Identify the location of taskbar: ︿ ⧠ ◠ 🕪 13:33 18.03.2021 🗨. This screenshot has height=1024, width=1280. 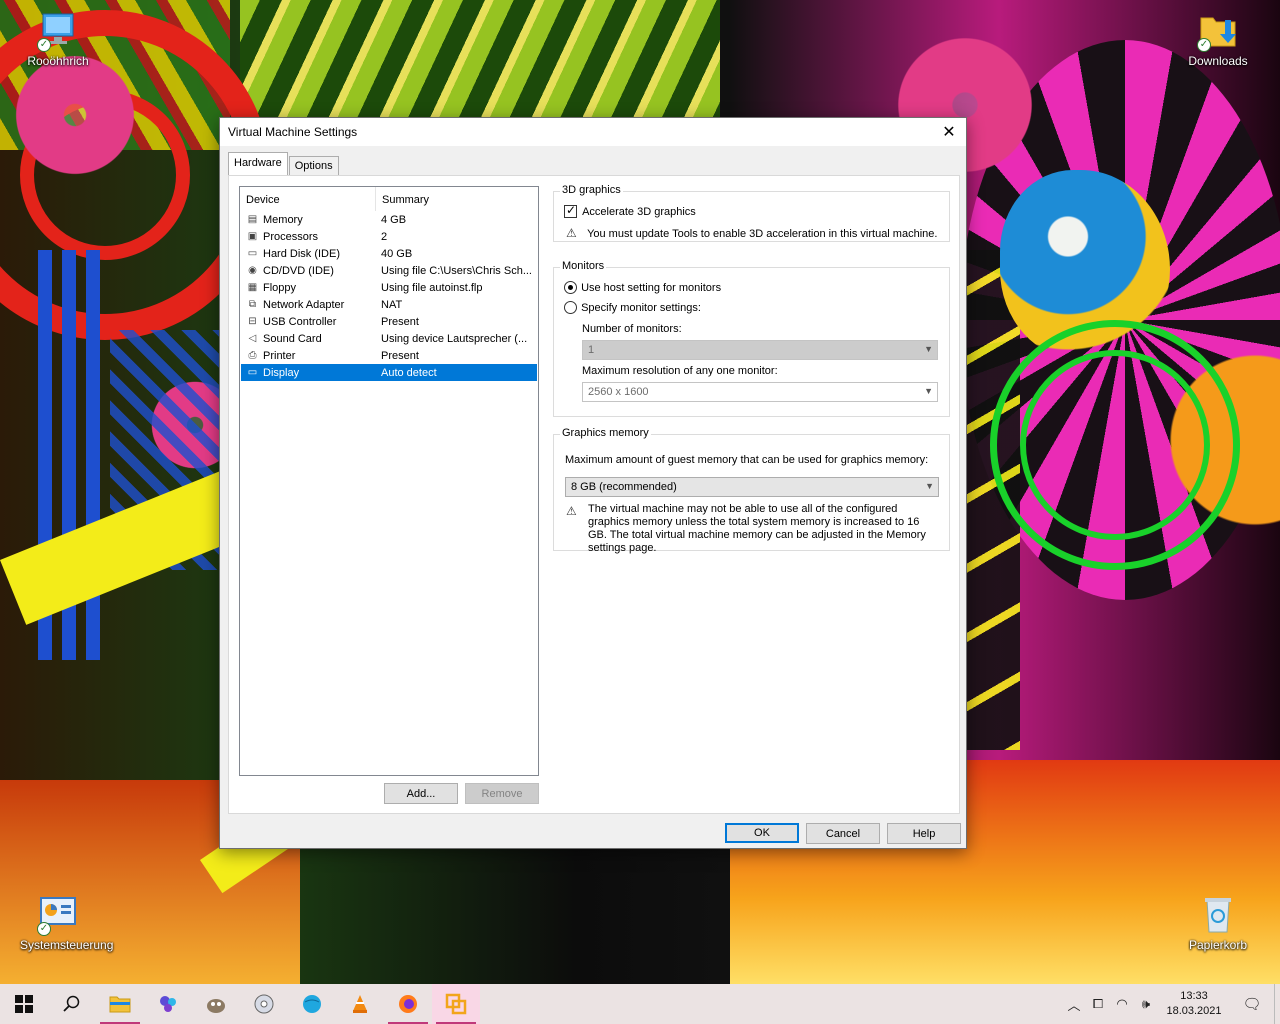
(640, 1004).